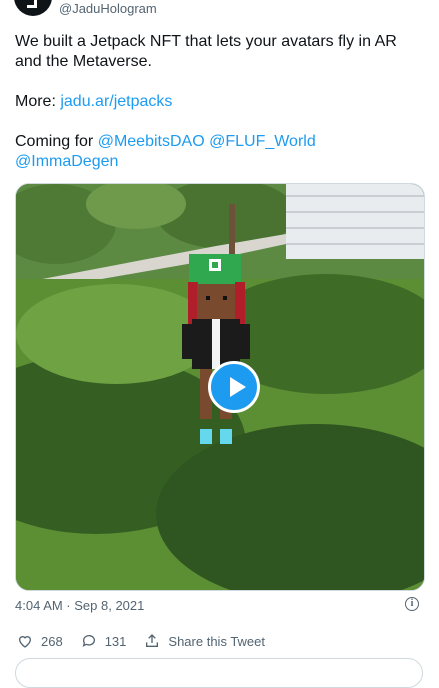  What do you see at coordinates (56, 141) in the screenshot?
I see `coming-label: Coming for` at bounding box center [56, 141].